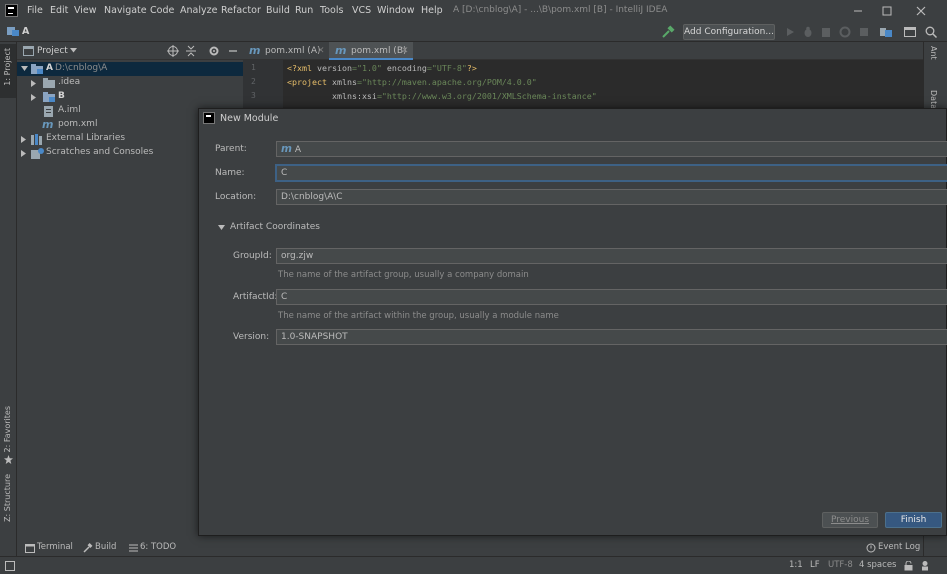 This screenshot has width=947, height=574. I want to click on locate-icon, so click(173, 51).